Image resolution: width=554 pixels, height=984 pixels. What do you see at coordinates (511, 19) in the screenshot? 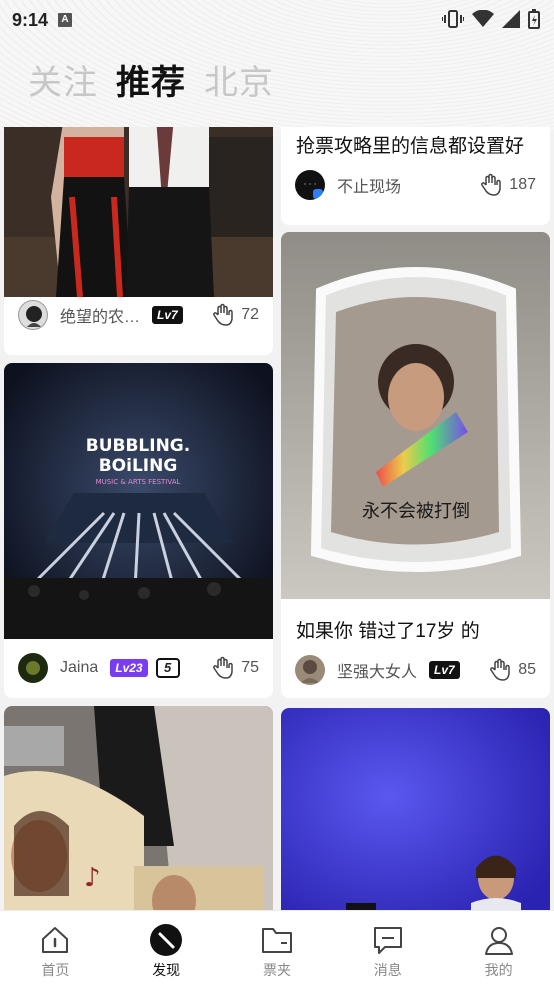
I see `signal-icon` at bounding box center [511, 19].